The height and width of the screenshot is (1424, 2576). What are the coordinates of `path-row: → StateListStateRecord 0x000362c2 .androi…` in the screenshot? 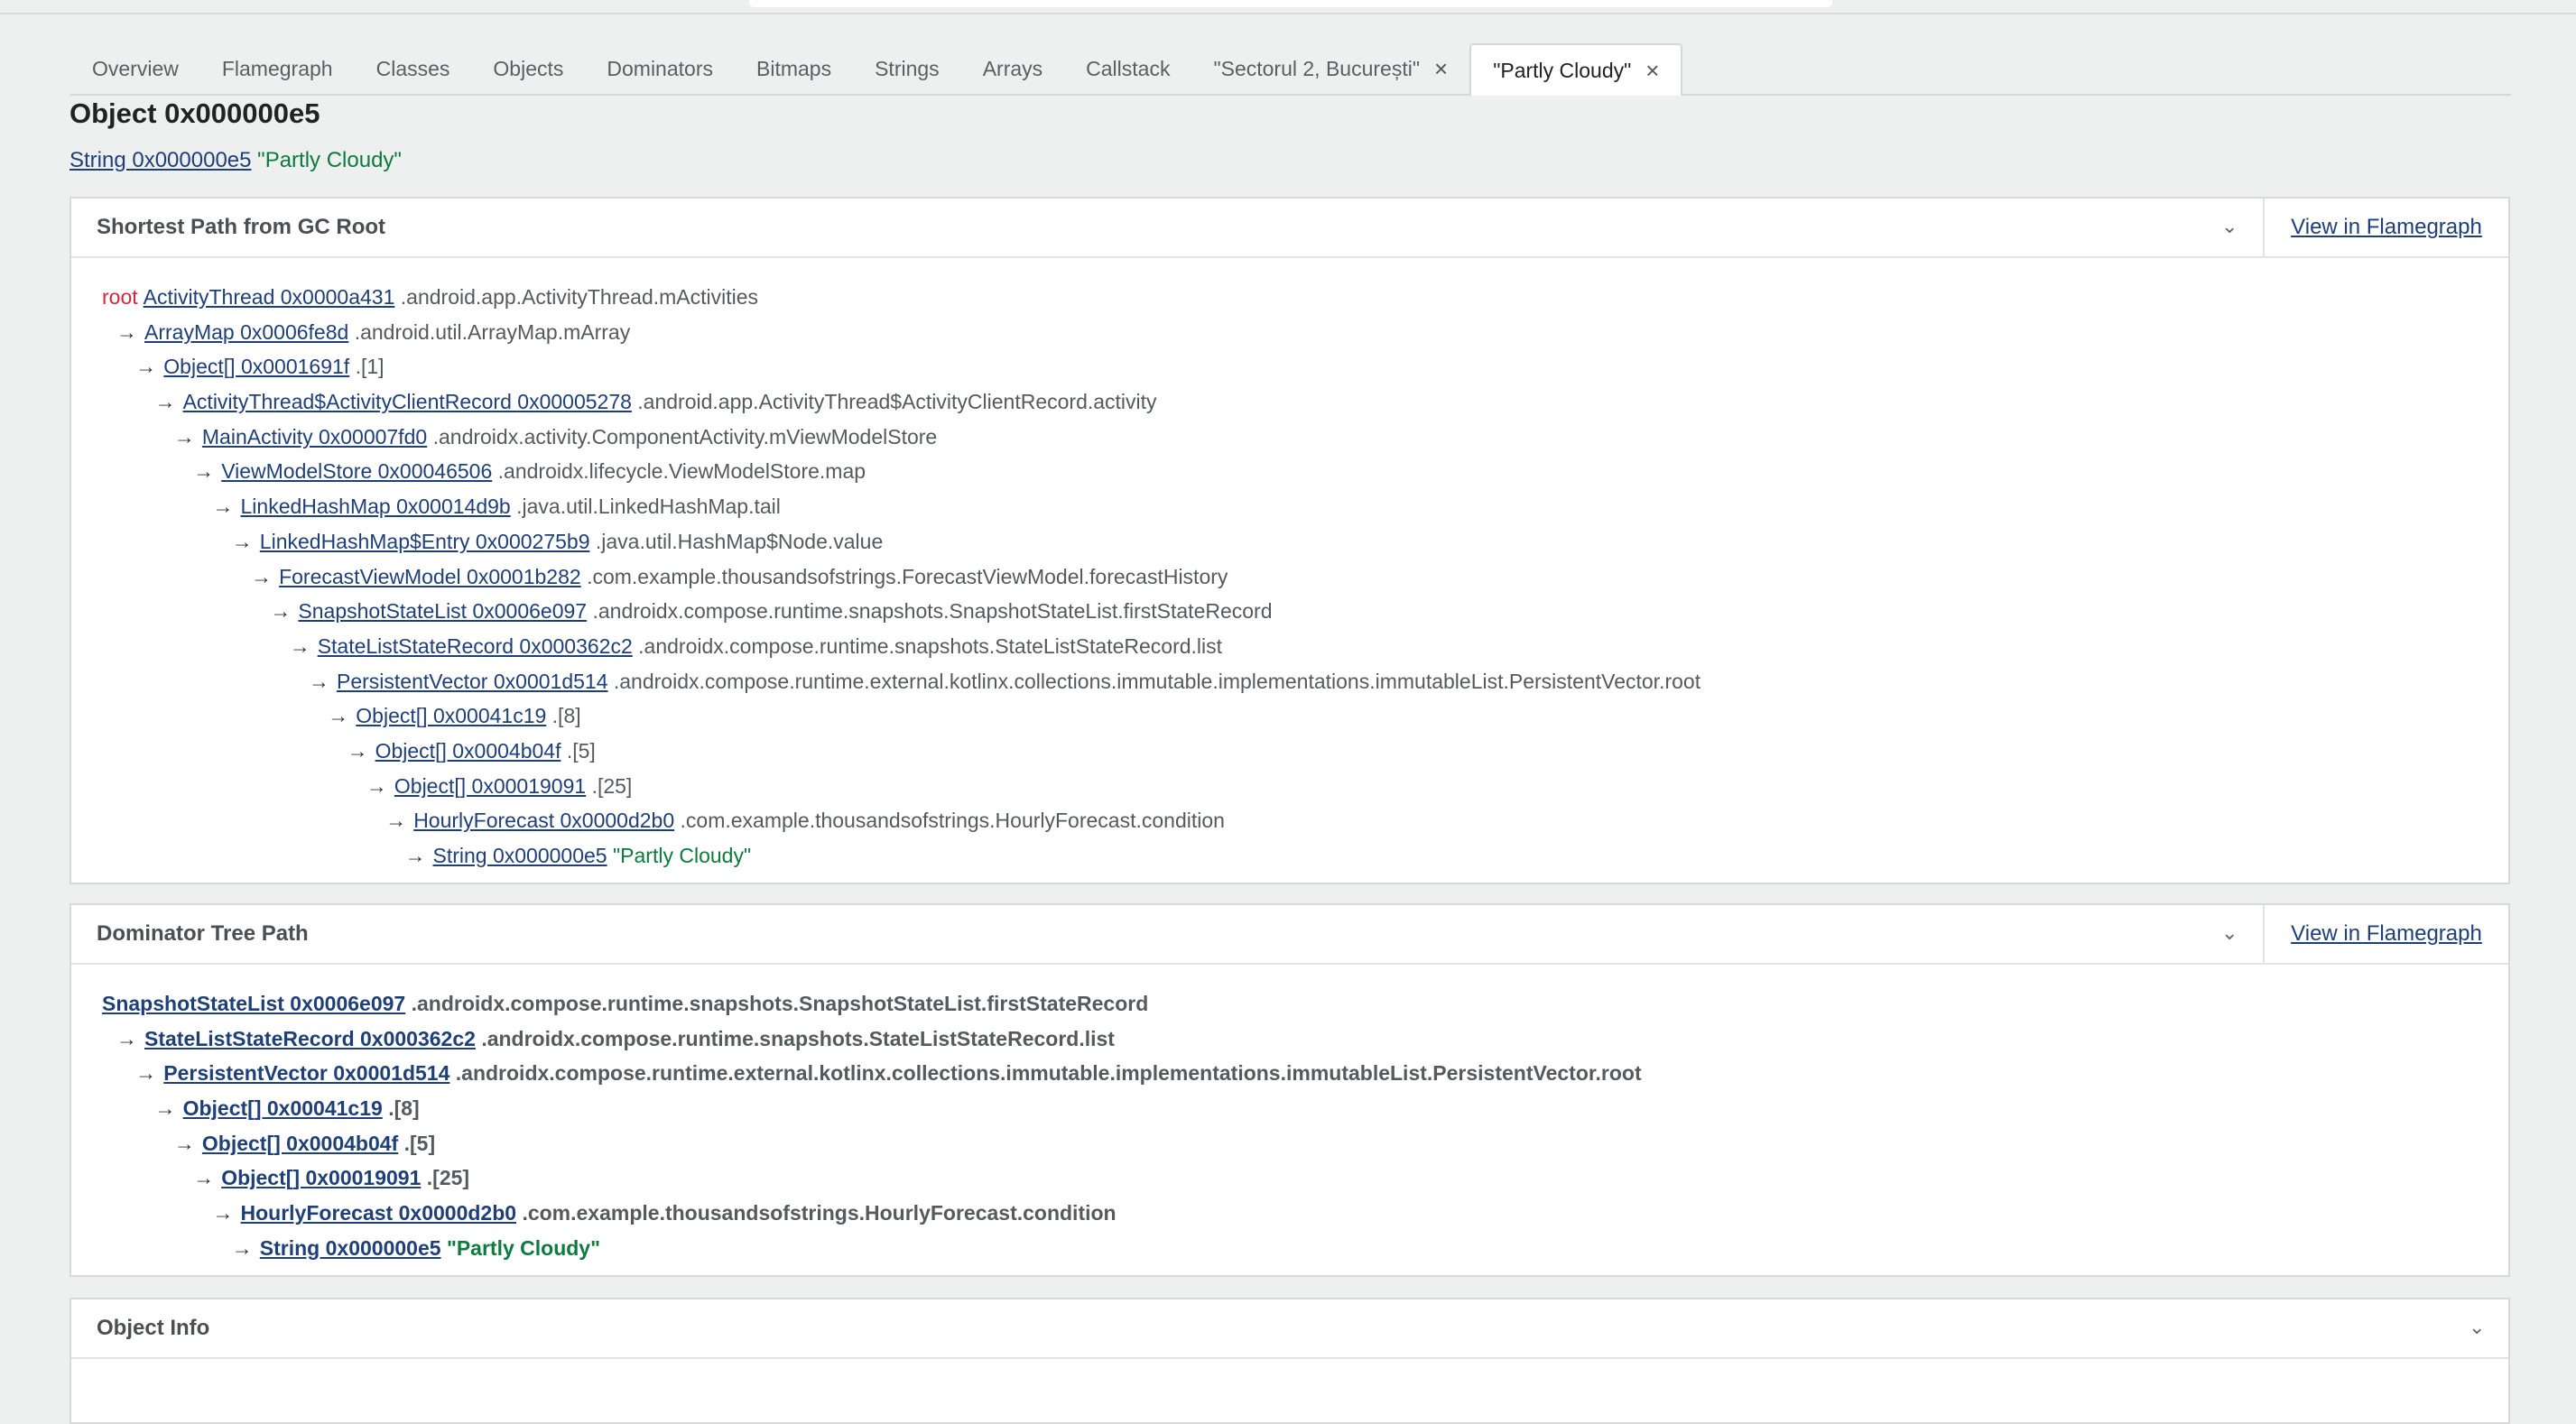 It's located at (1305, 1039).